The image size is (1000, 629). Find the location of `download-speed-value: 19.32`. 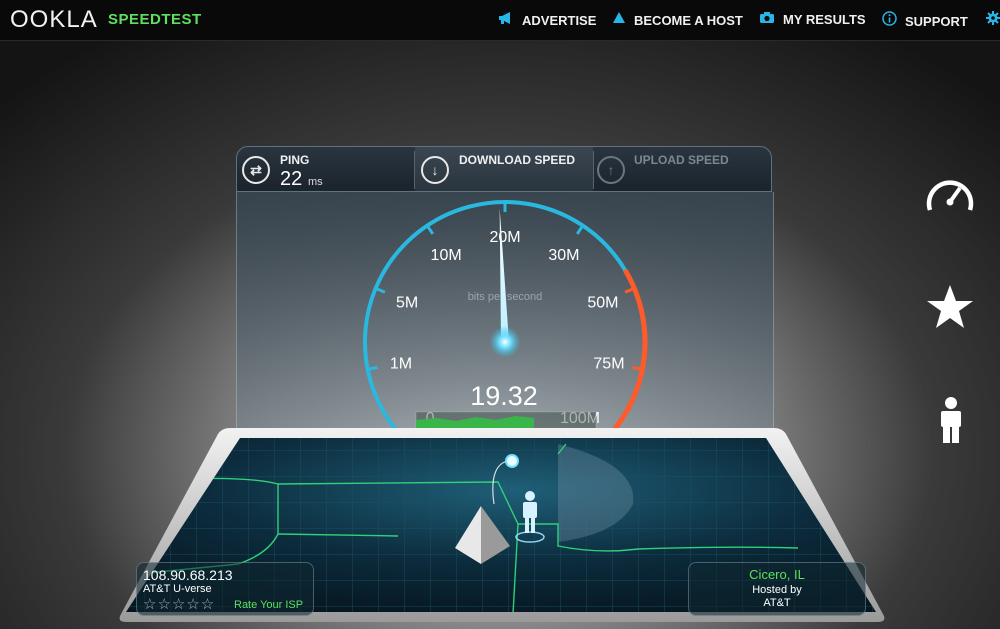

download-speed-value: 19.32 is located at coordinates (504, 396).